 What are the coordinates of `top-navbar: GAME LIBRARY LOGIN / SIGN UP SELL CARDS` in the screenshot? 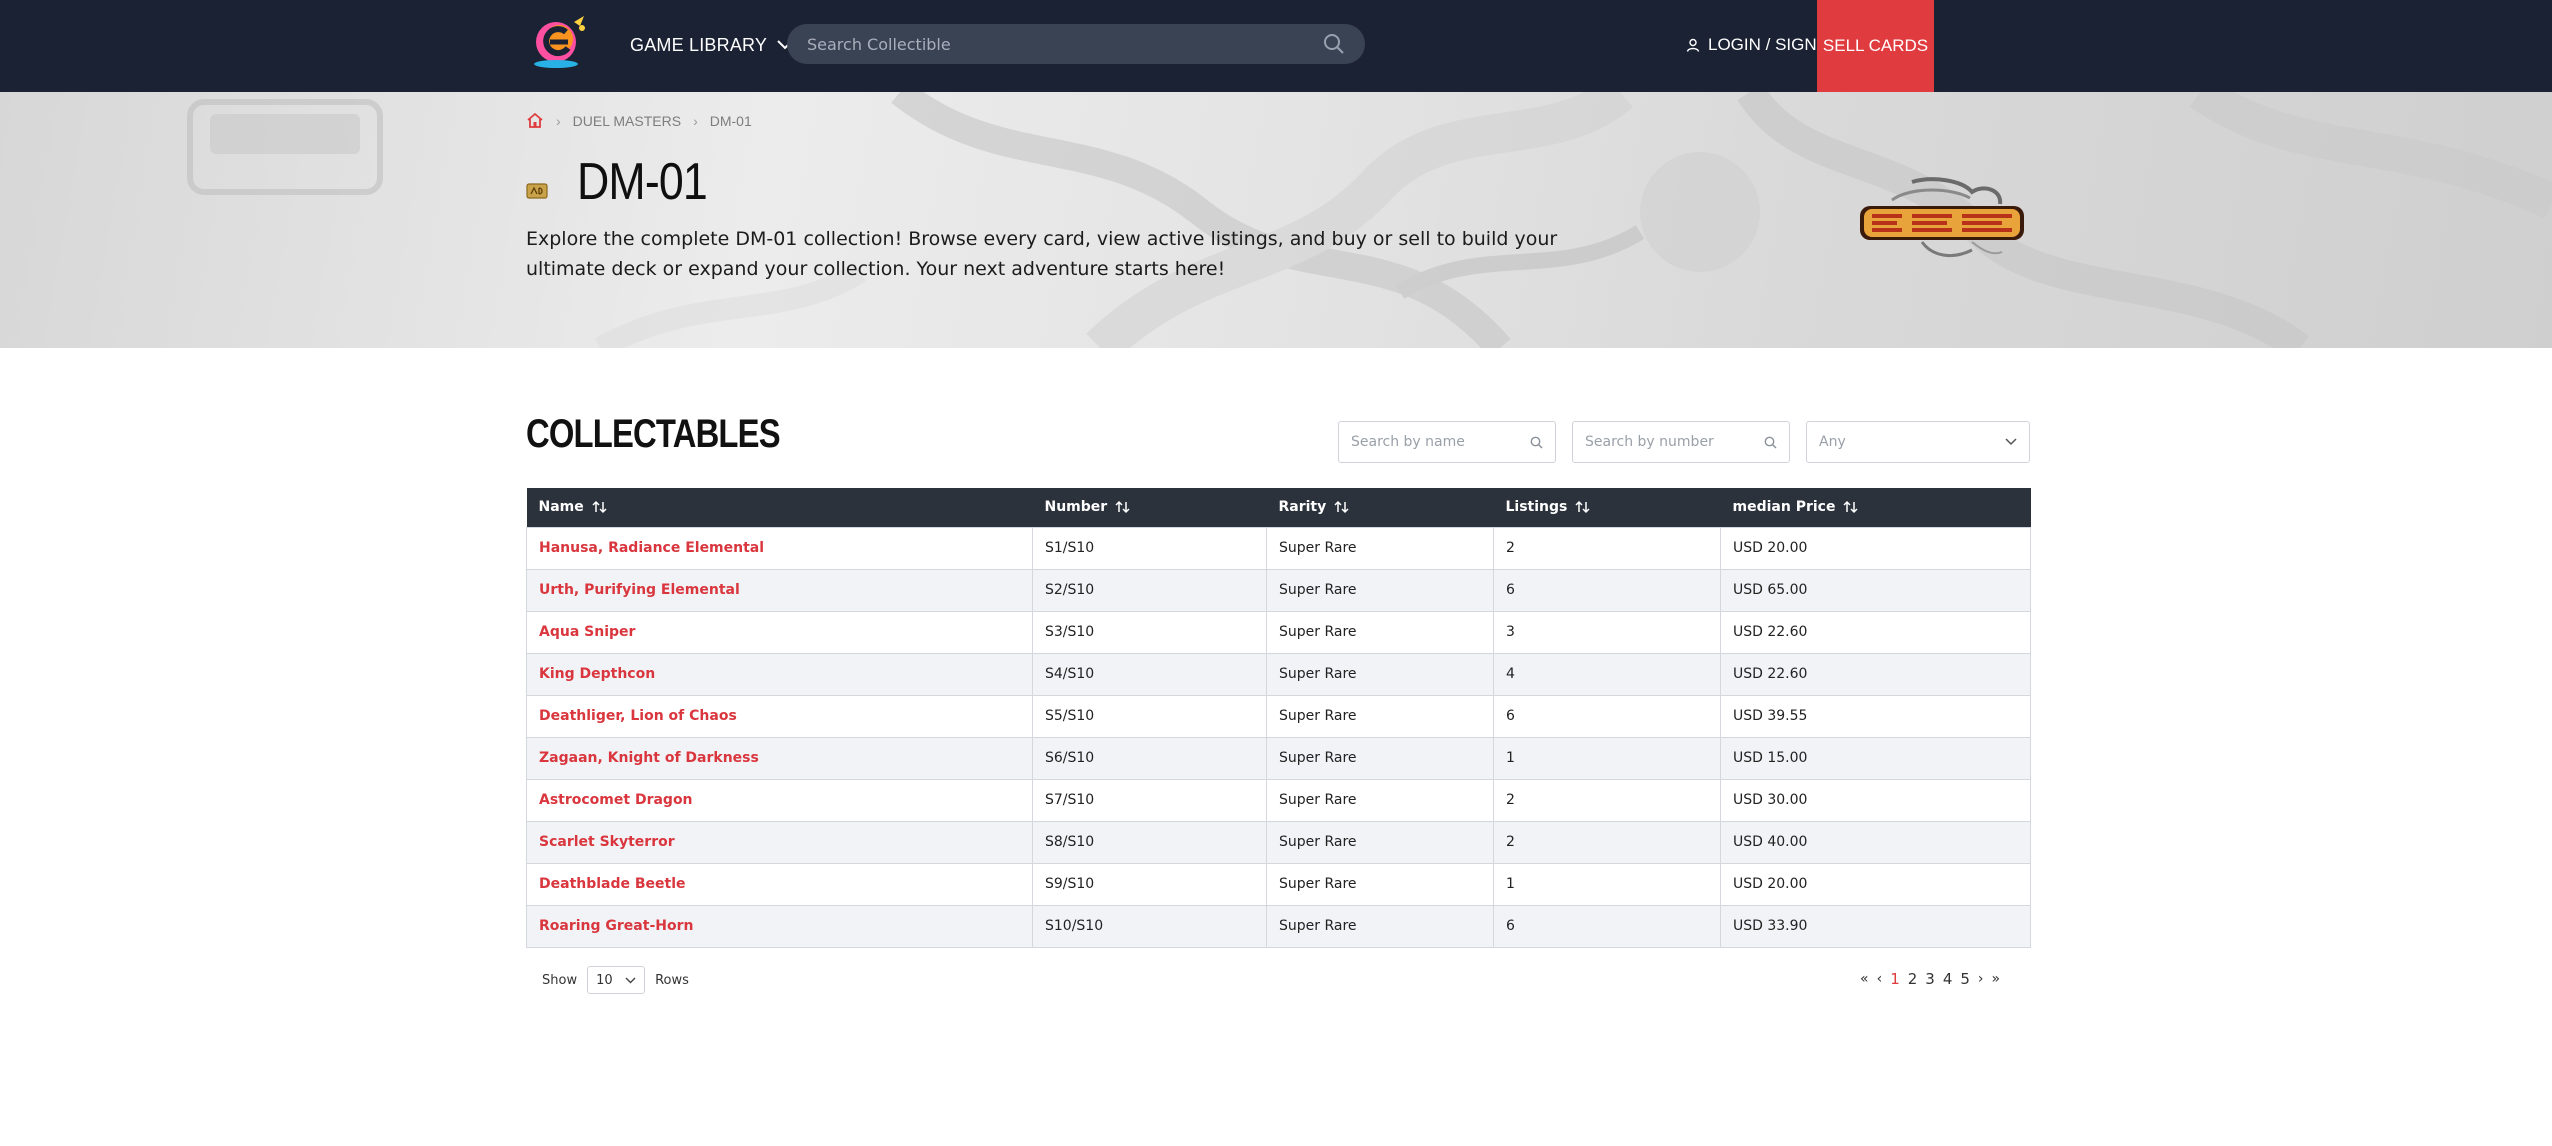 It's located at (1276, 46).